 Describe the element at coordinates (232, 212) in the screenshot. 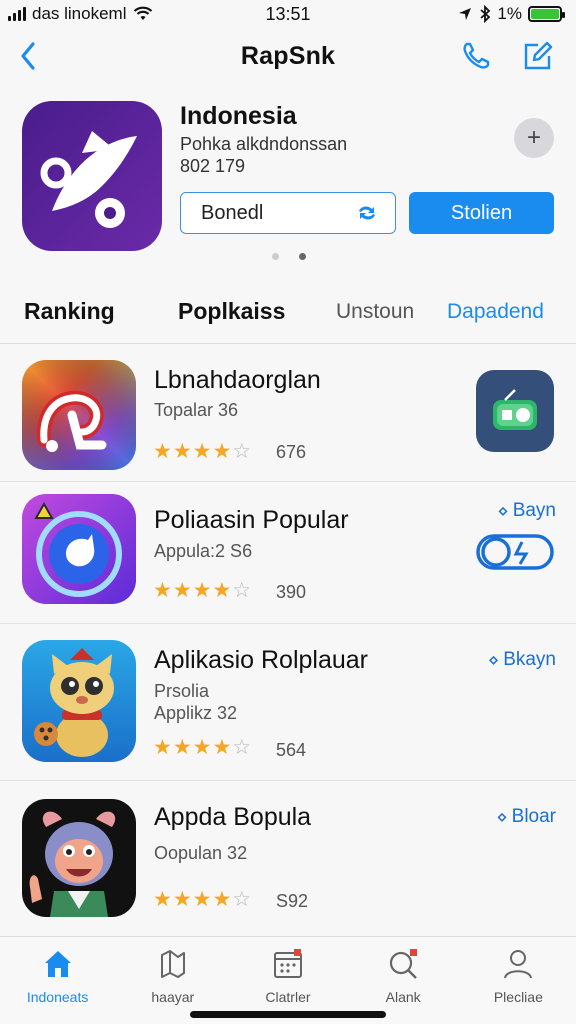

I see `secondary-button-label: Bonedl` at that location.